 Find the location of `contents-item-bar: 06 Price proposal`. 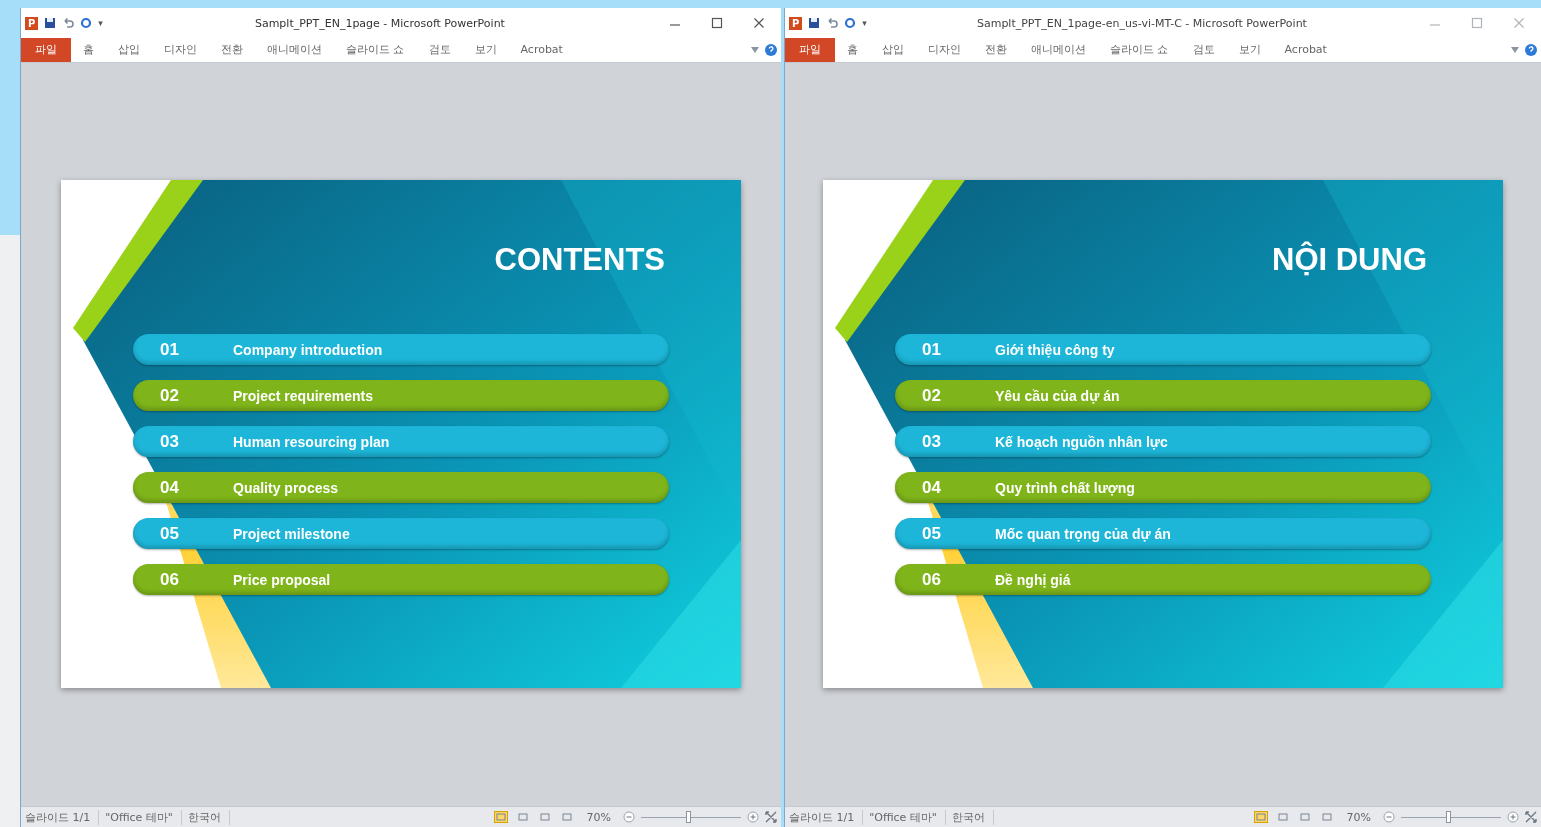

contents-item-bar: 06 Price proposal is located at coordinates (401, 579).